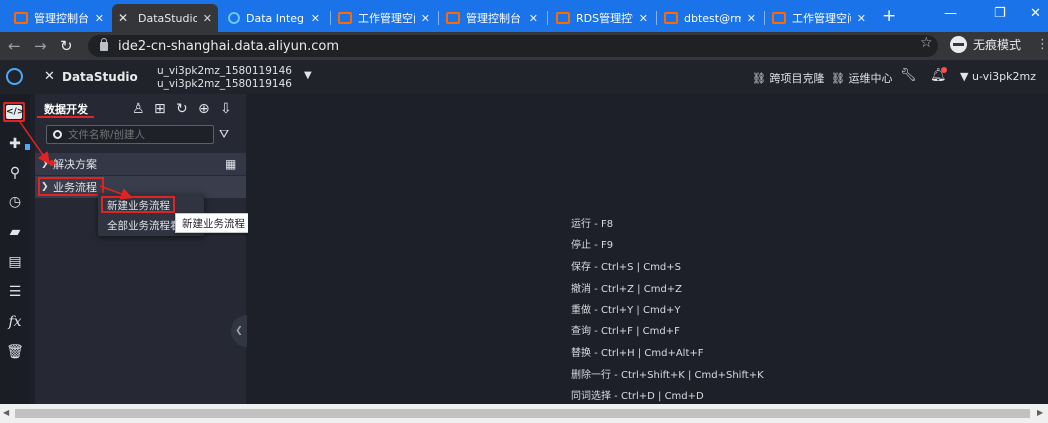  Describe the element at coordinates (797, 78) in the screenshot. I see `clone-label: 跨项目克隆` at that location.